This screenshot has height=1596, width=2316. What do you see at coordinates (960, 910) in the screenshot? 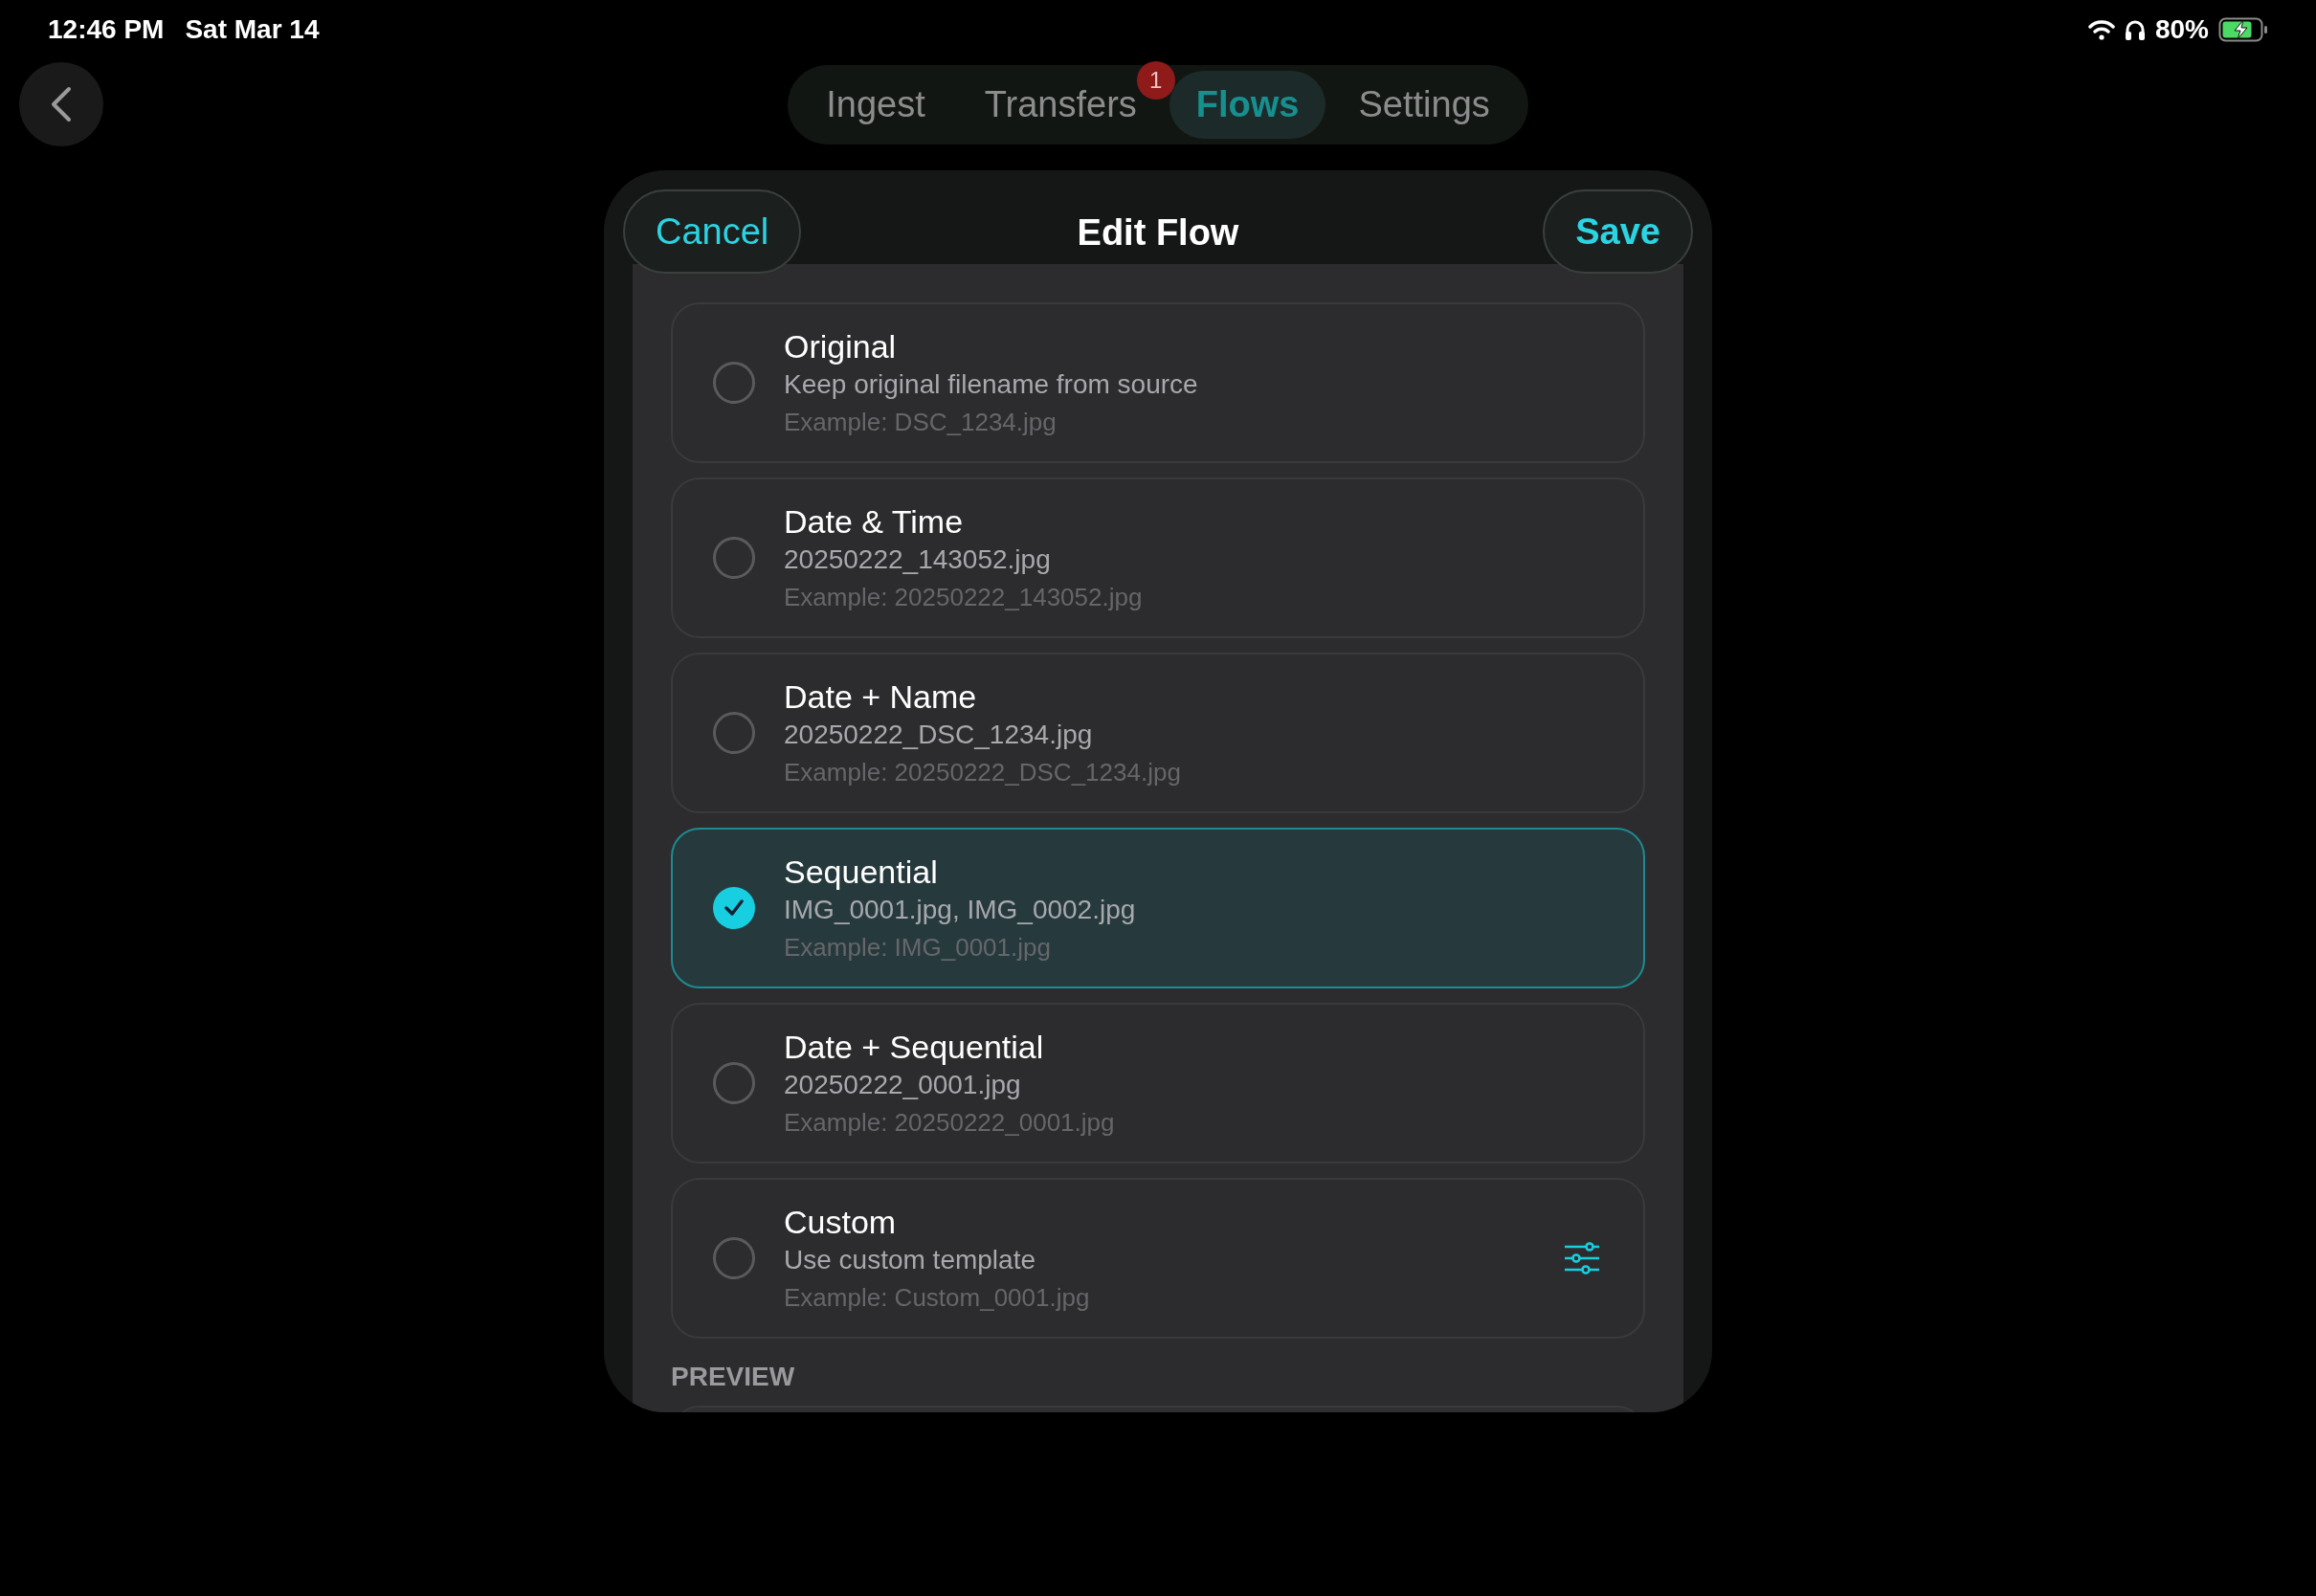
I see `option-description: IMG_0001.jpg, IMG_0002.jpg` at bounding box center [960, 910].